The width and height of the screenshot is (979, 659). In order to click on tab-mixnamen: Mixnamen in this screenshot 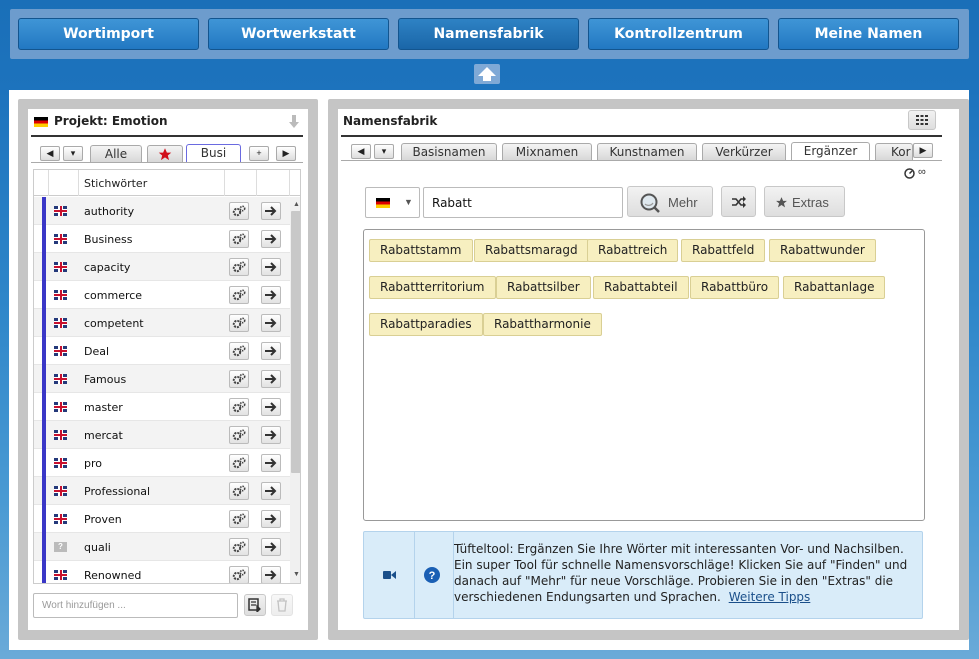, I will do `click(547, 151)`.